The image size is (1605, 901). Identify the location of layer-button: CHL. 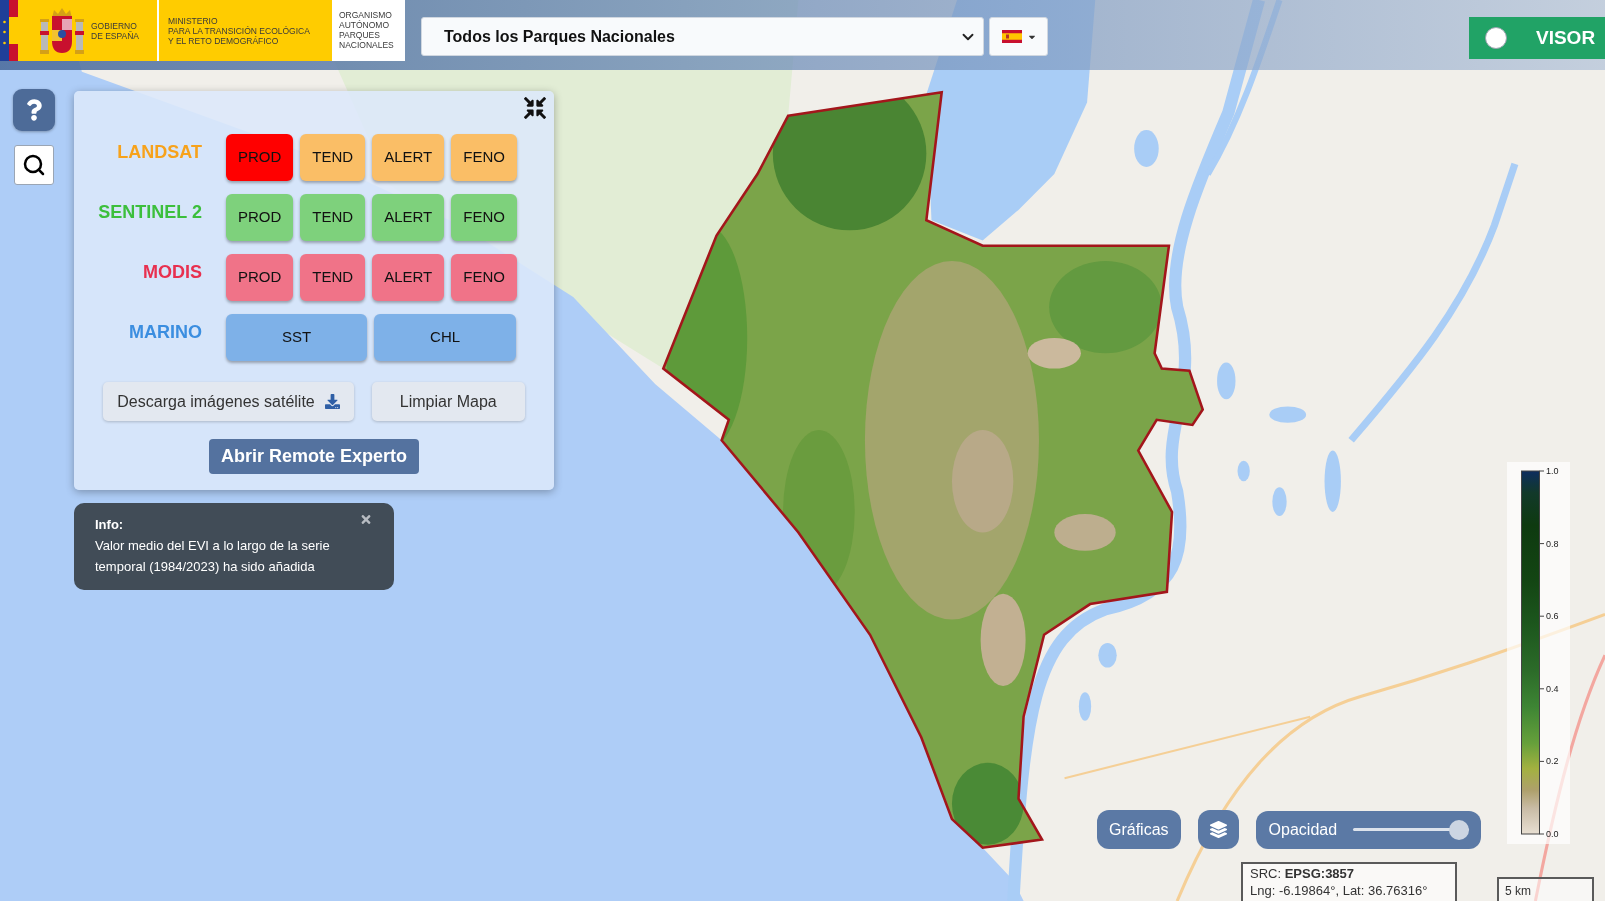
(445, 337).